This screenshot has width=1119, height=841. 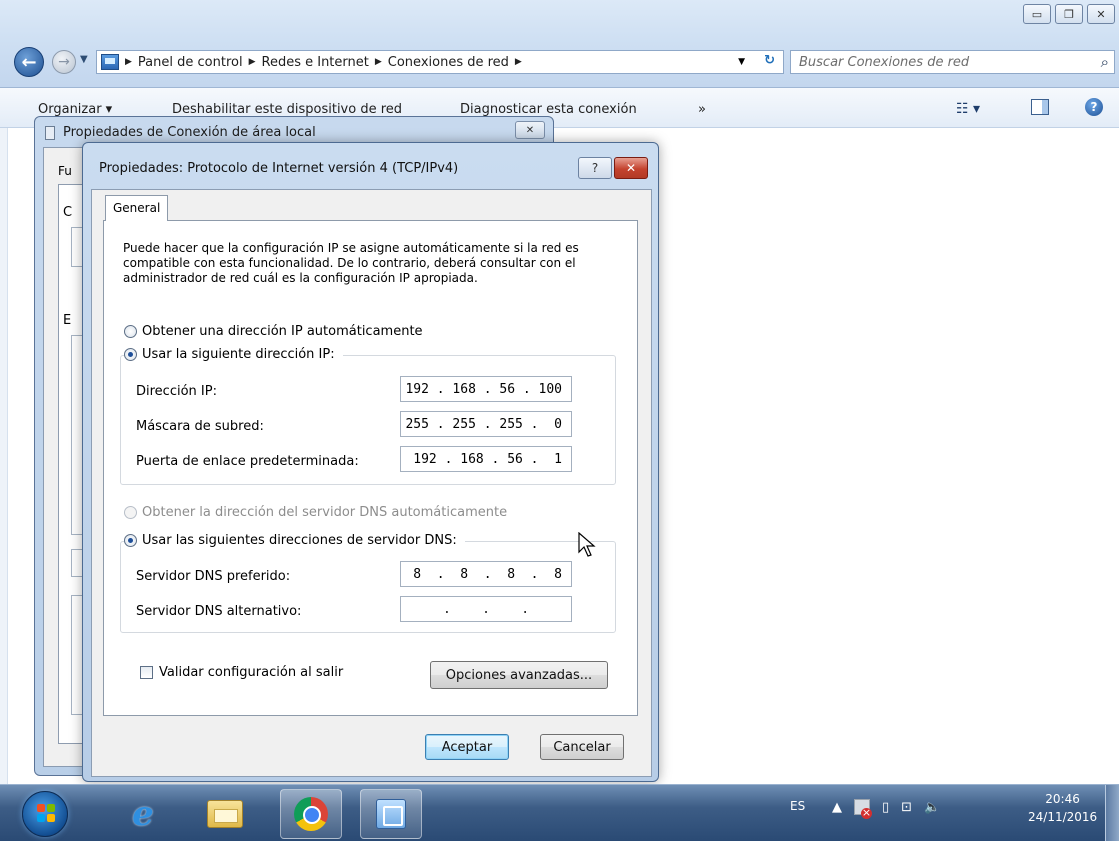 I want to click on language-indicator: ES, so click(x=797, y=806).